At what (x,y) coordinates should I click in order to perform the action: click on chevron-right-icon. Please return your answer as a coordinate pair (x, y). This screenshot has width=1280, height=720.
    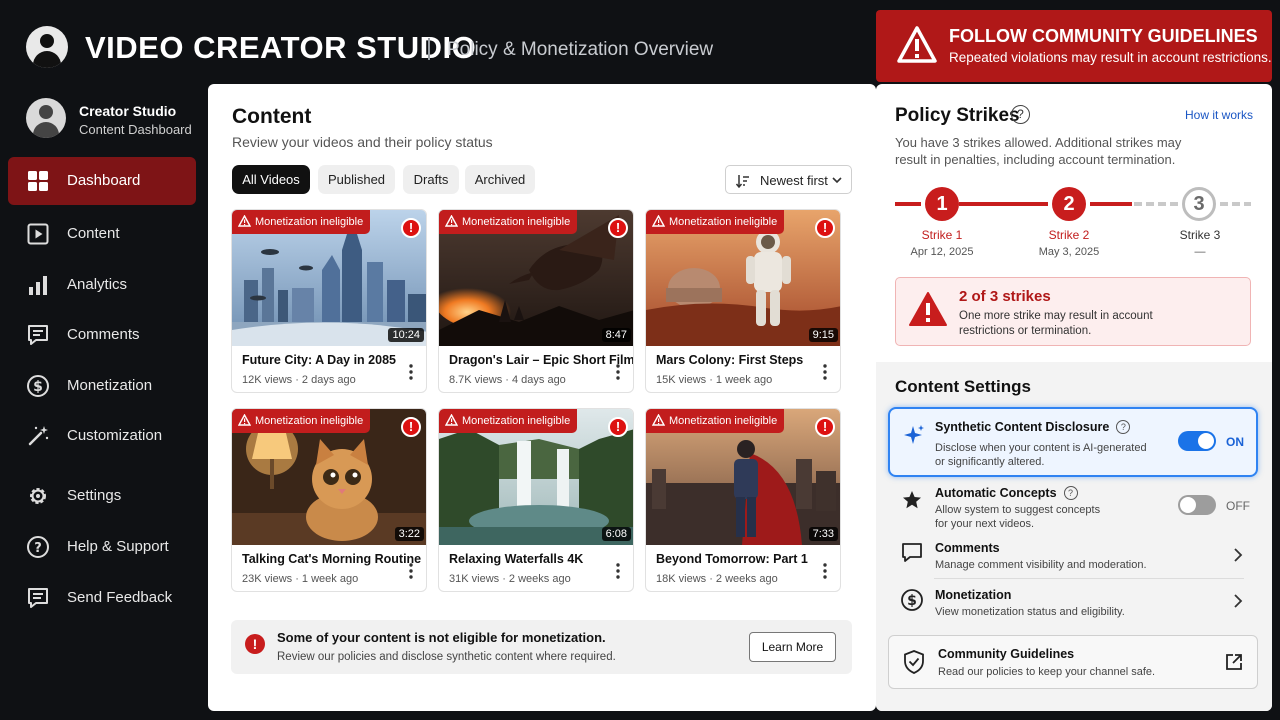
    Looking at the image, I should click on (1238, 555).